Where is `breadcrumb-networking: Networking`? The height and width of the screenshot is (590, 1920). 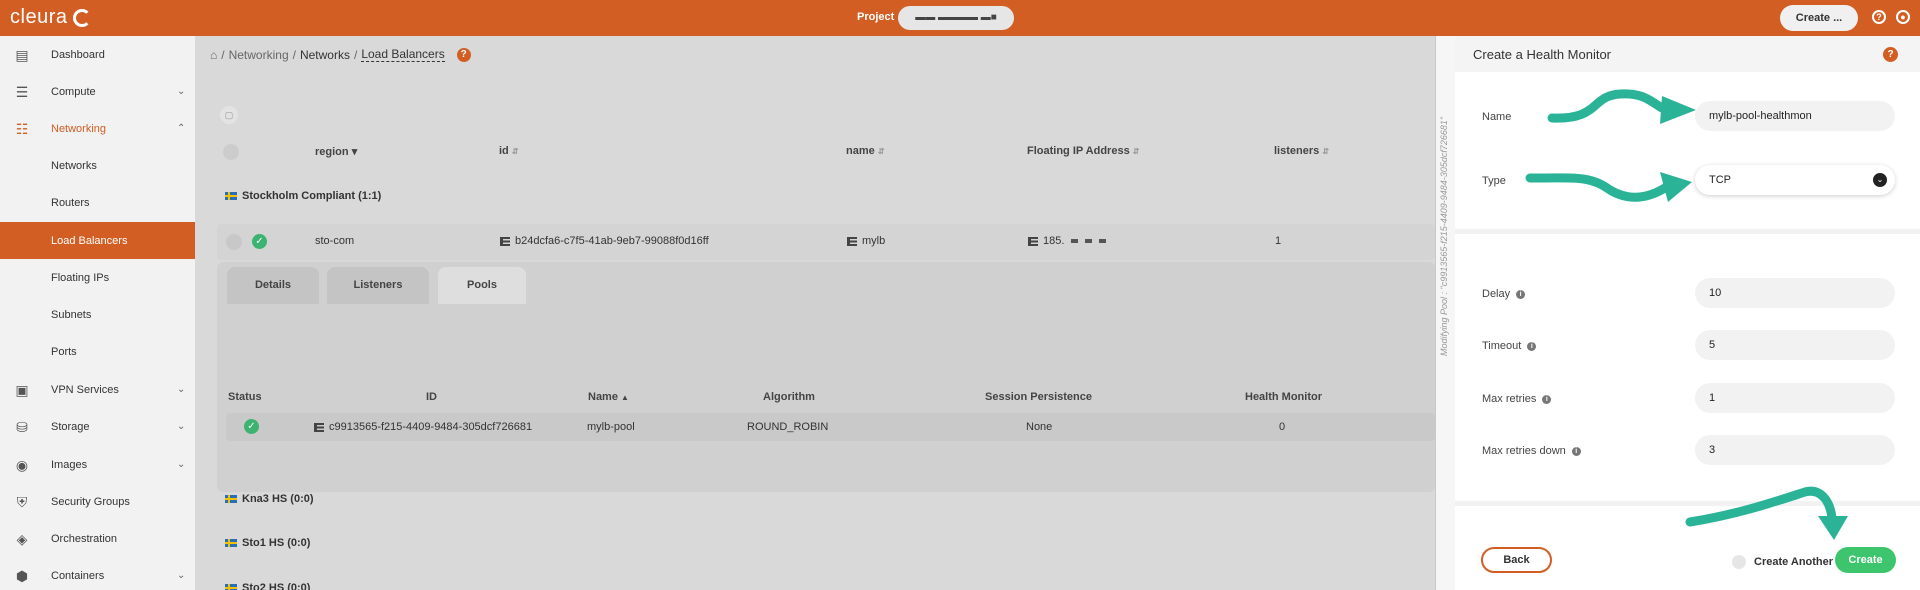 breadcrumb-networking: Networking is located at coordinates (259, 55).